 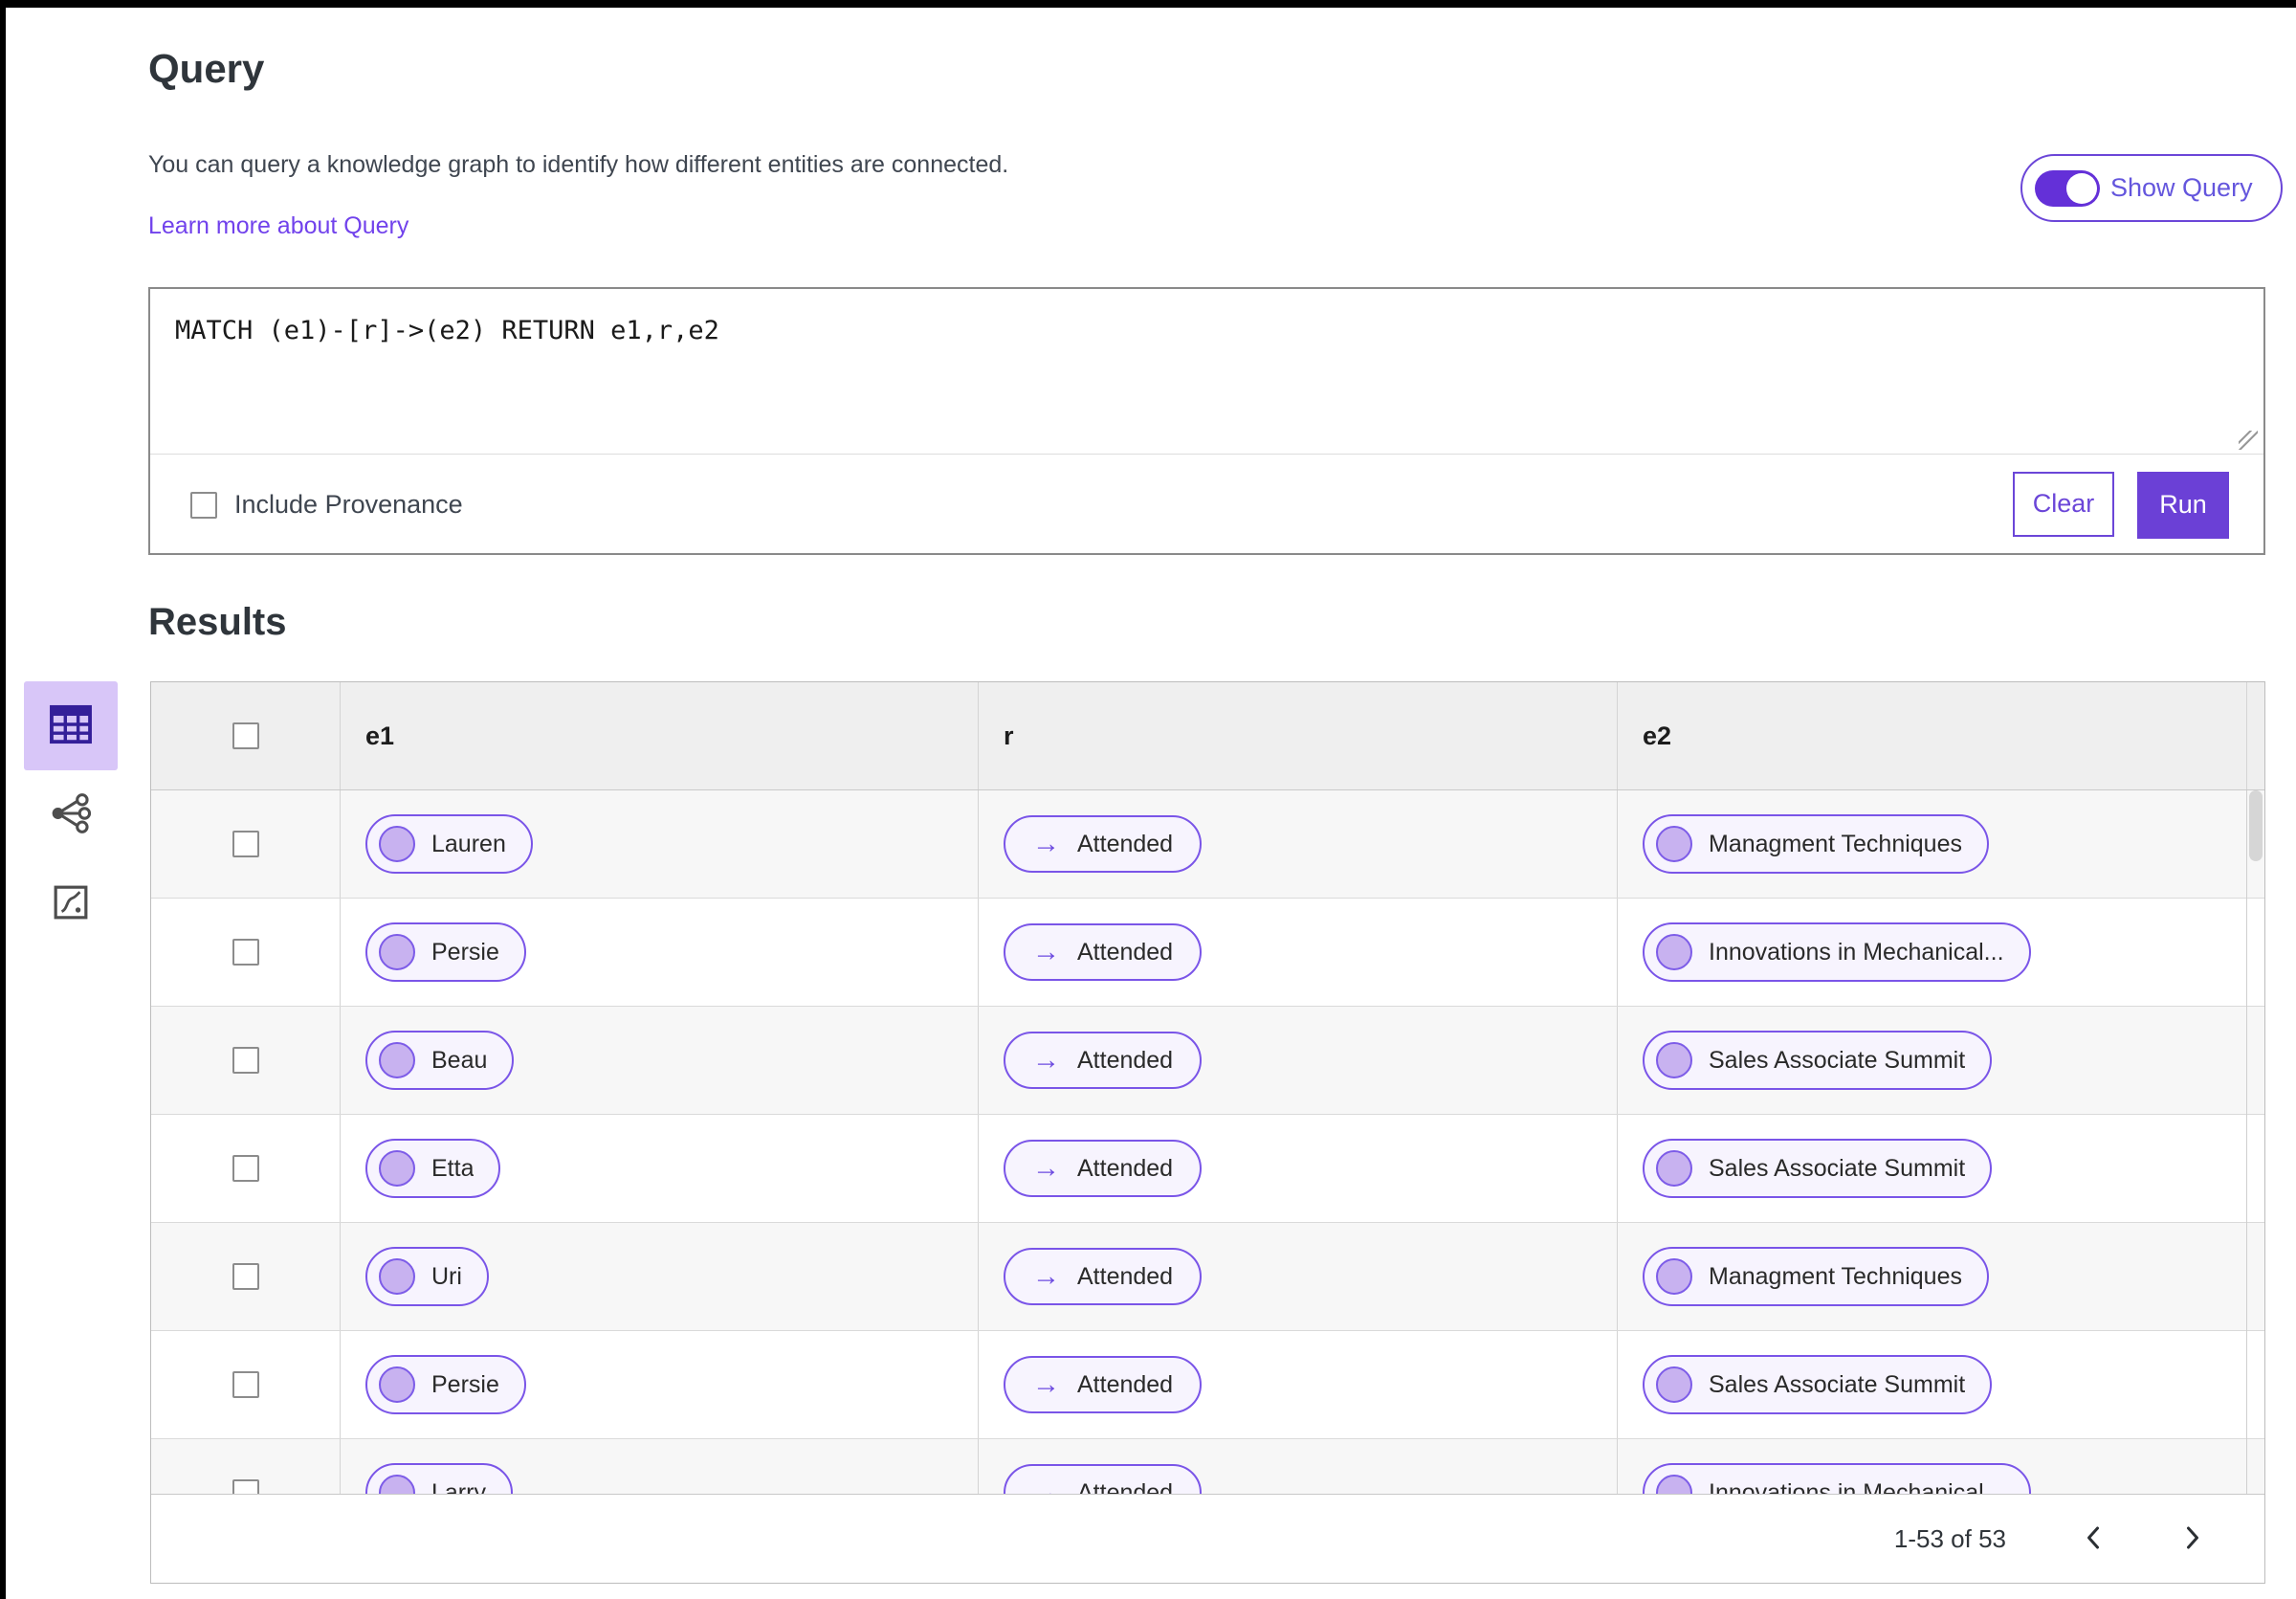 I want to click on scrollbar-track, so click(x=2247, y=1142).